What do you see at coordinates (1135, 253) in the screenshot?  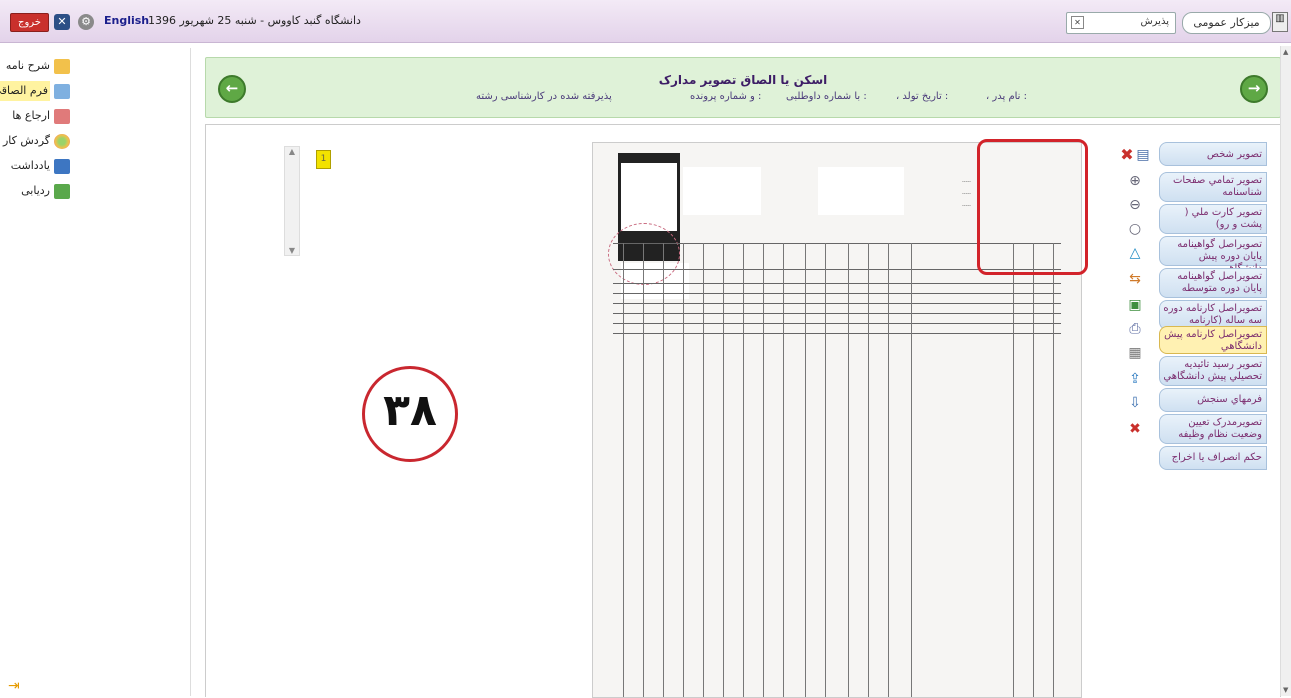 I see `flip-icon: △` at bounding box center [1135, 253].